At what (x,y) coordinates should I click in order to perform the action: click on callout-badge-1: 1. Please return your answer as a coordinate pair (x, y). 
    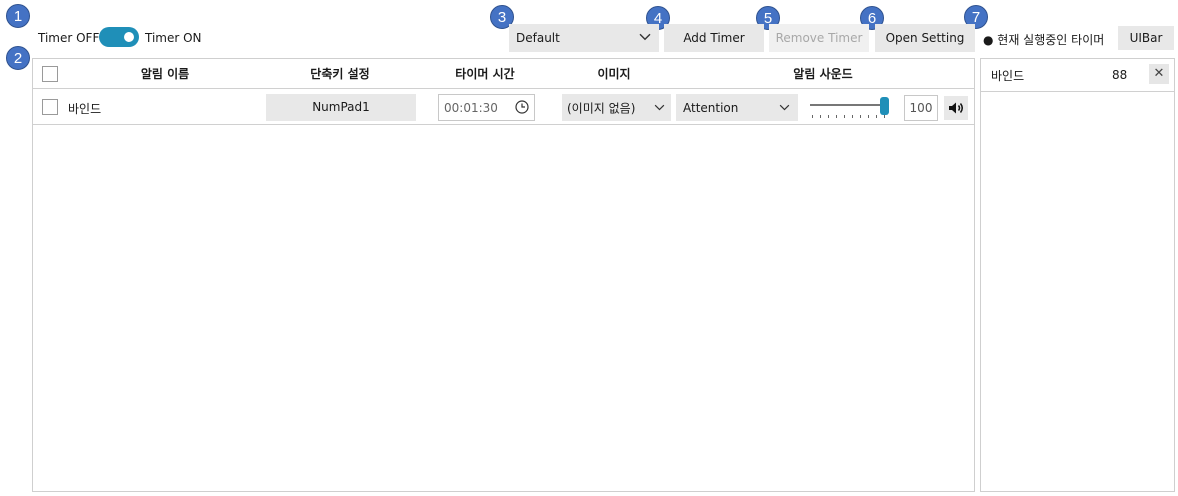
    Looking at the image, I should click on (18, 16).